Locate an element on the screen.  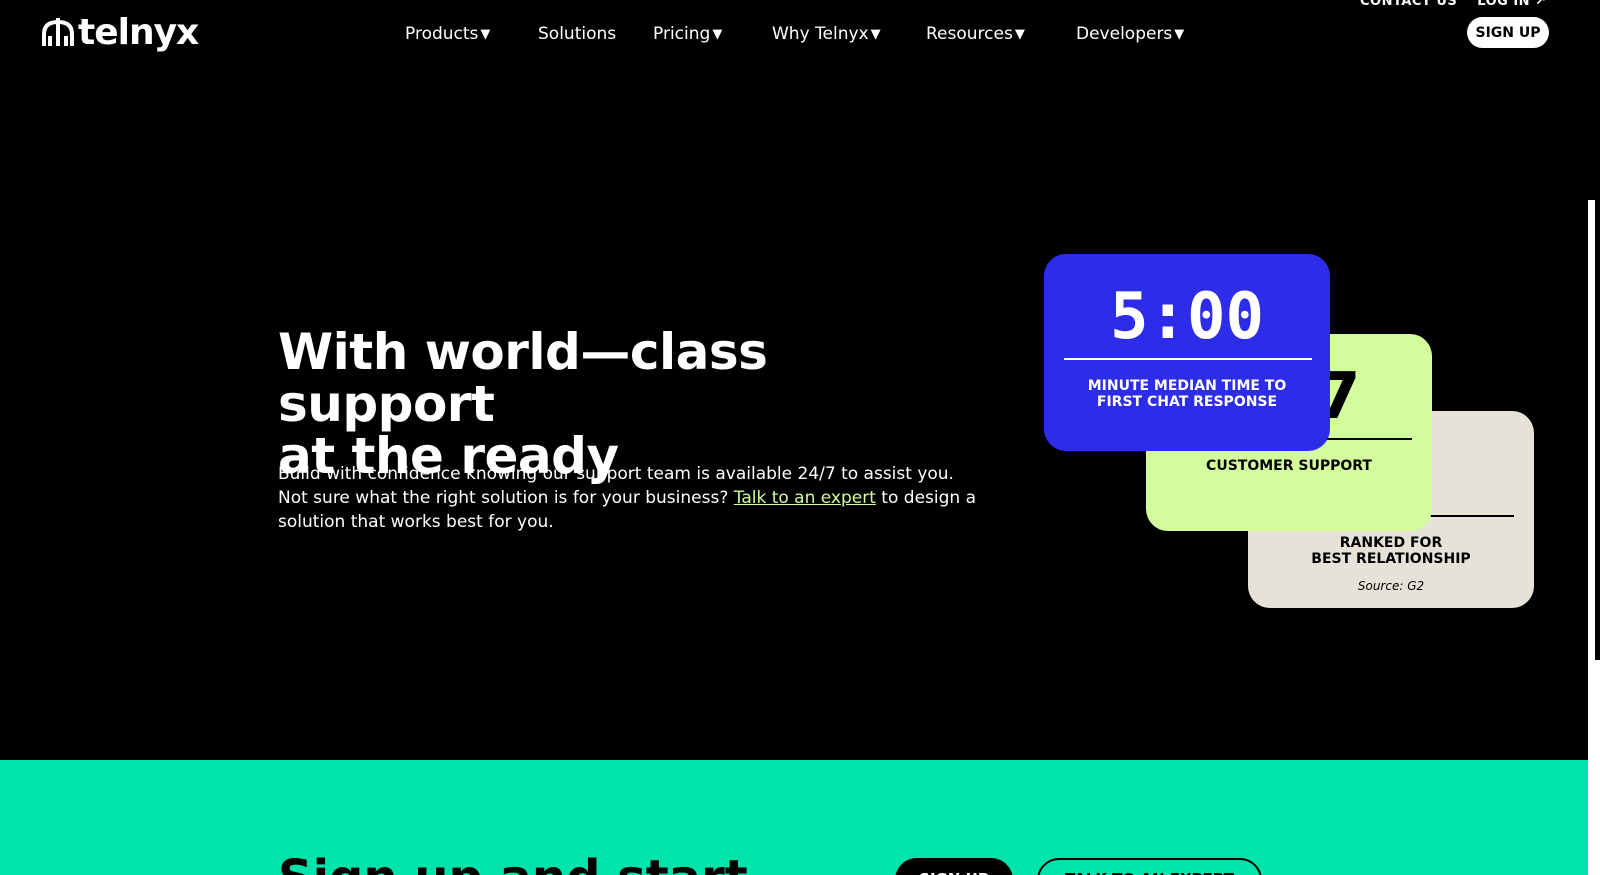
cta-talk-to-expert-button: TALK TO AN EXPERT is located at coordinates (1149, 866).